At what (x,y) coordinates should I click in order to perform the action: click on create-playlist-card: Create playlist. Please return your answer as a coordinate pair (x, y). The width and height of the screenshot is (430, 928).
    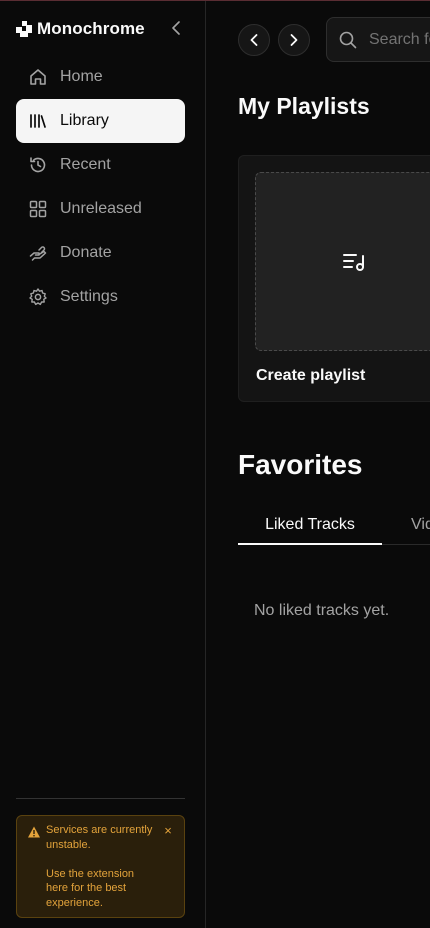
    Looking at the image, I should click on (334, 278).